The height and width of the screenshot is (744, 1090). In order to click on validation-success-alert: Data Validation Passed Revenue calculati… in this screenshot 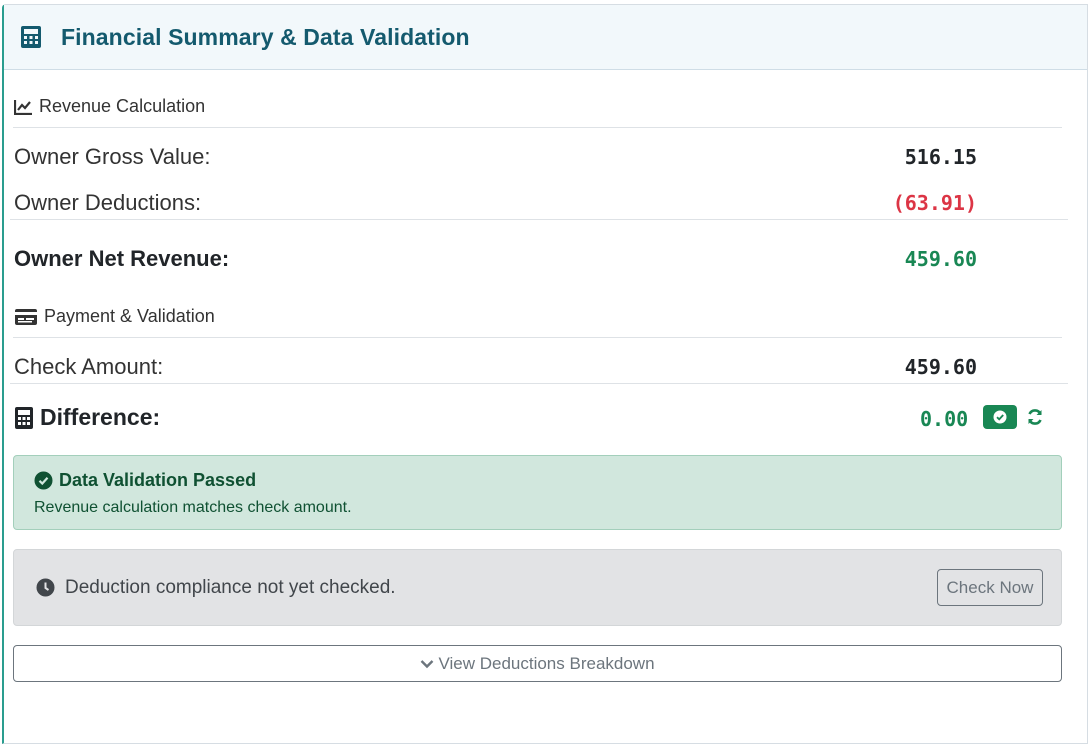, I will do `click(537, 492)`.